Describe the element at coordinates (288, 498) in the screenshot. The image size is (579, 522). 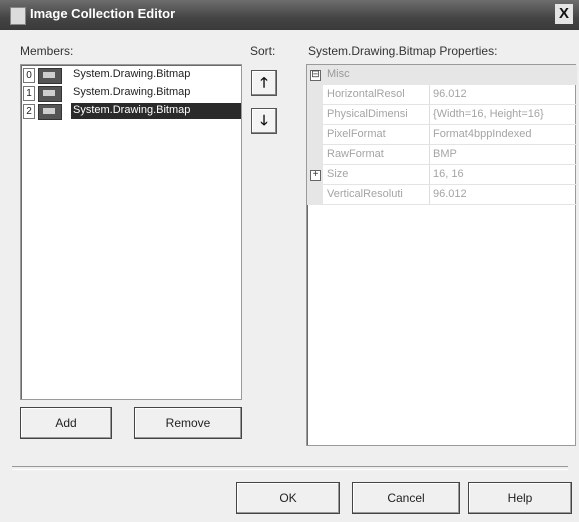
I see `ok-button: OK` at that location.